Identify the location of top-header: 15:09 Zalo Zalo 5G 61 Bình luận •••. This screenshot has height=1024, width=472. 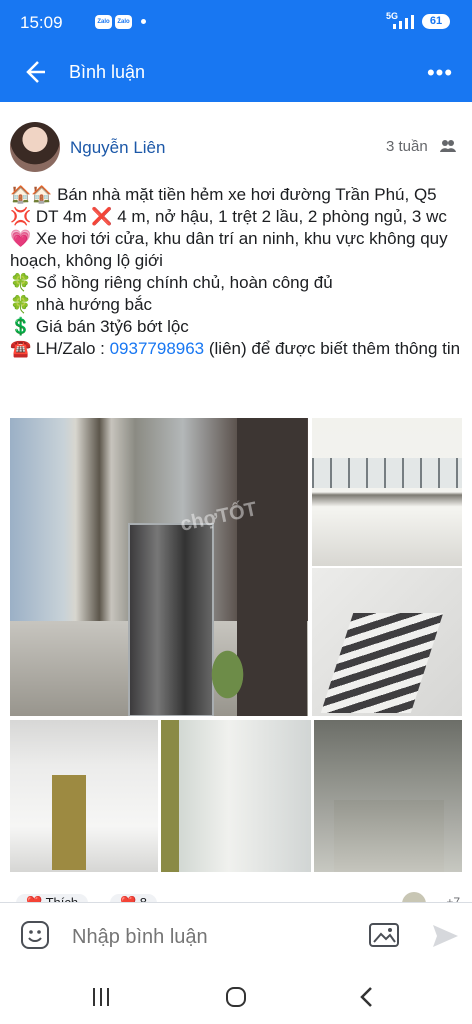
(236, 51).